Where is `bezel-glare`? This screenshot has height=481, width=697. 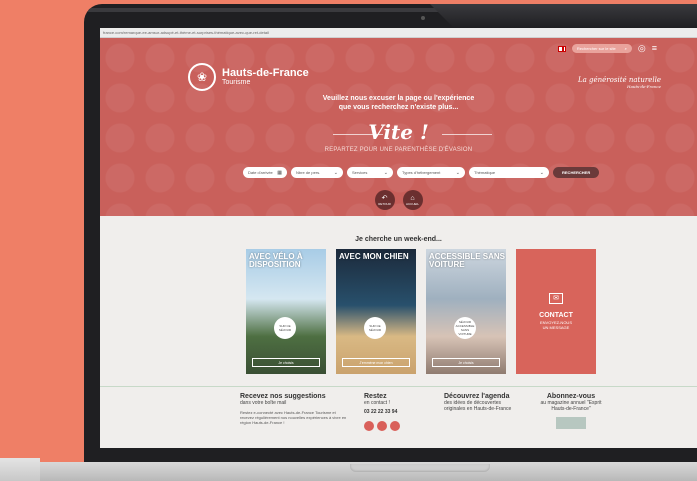 bezel-glare is located at coordinates (563, 16).